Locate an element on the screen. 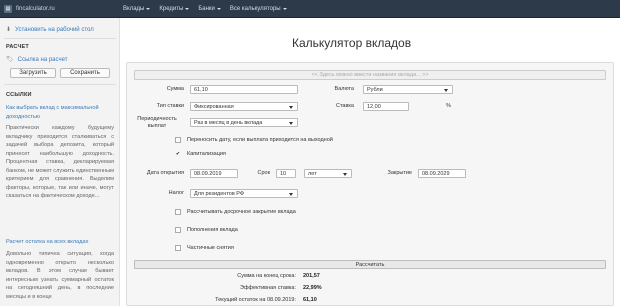  currency-label: Валюта is located at coordinates (344, 89).